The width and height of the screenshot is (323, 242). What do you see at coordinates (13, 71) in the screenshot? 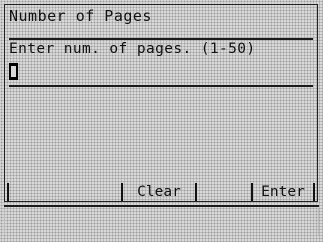
I see `text-cursor` at bounding box center [13, 71].